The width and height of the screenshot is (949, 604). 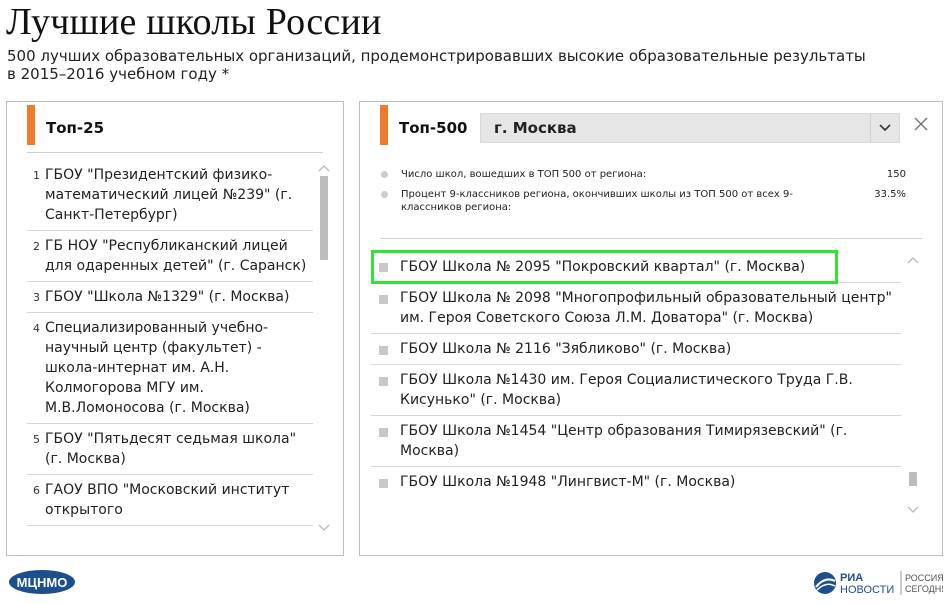 What do you see at coordinates (921, 124) in the screenshot?
I see `close-icon` at bounding box center [921, 124].